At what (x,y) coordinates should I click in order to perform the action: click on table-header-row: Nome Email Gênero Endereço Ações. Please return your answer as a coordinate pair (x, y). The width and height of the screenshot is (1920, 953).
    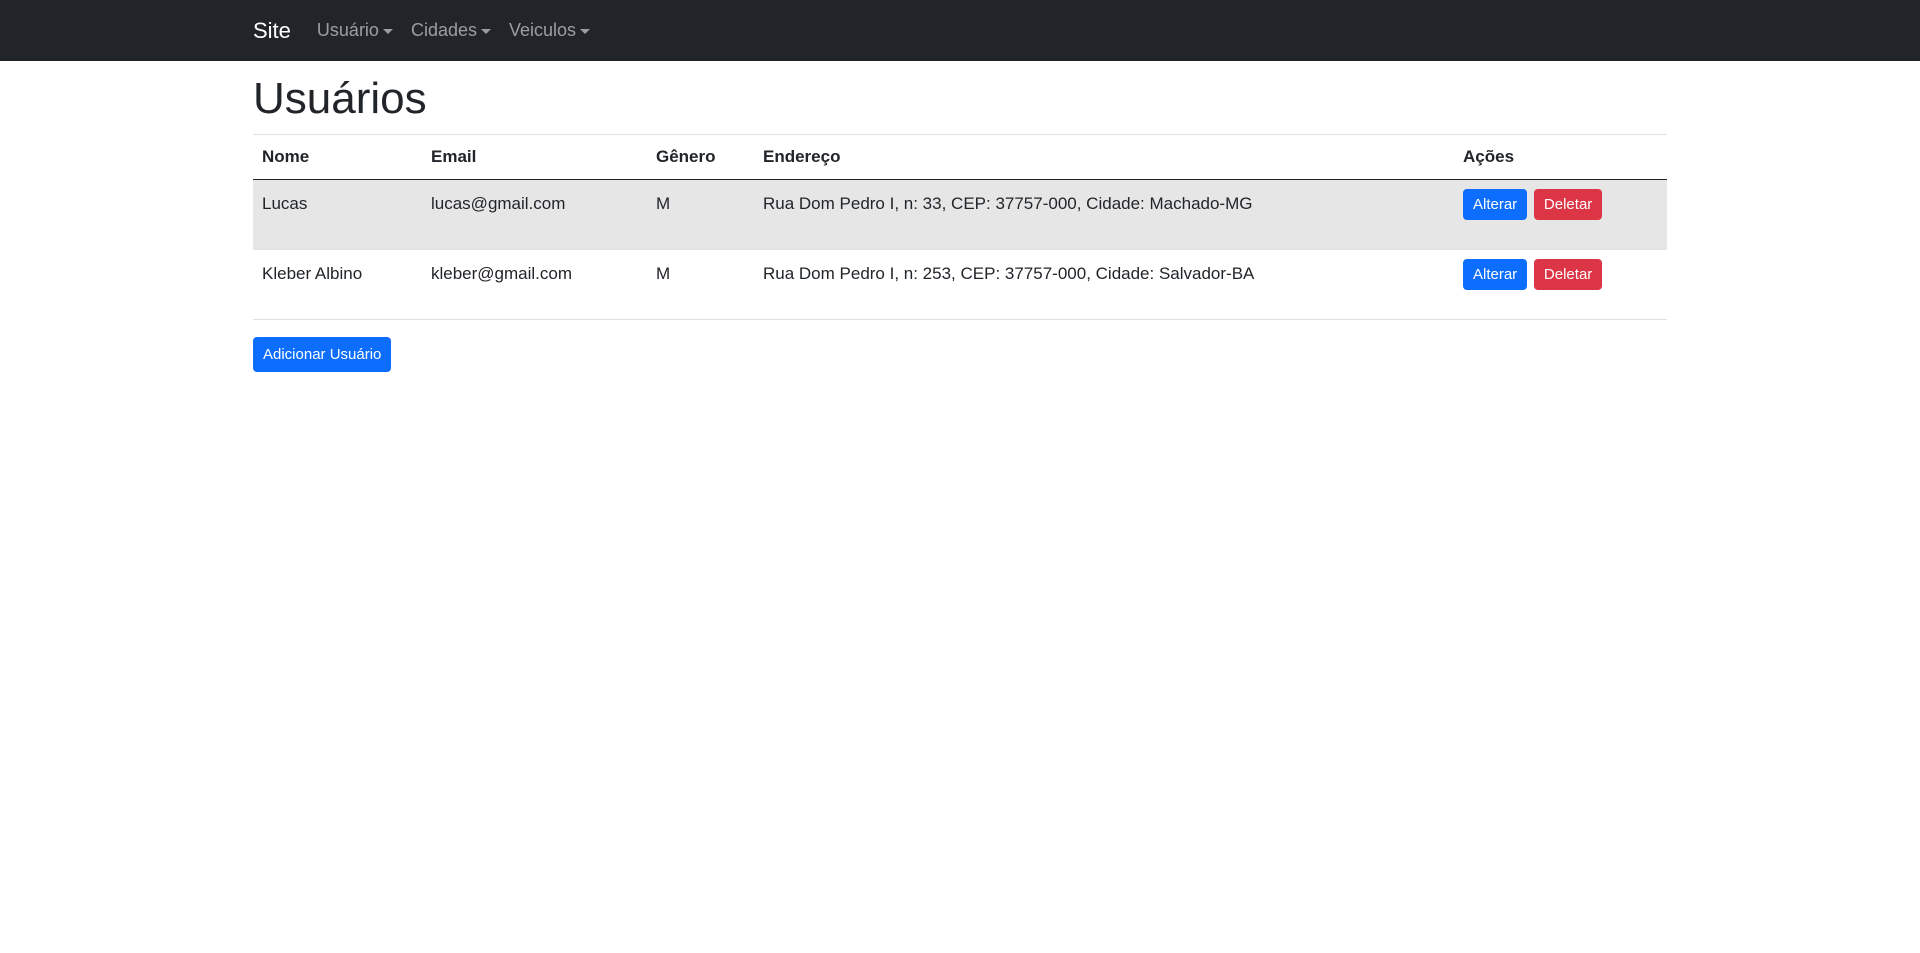
    Looking at the image, I should click on (960, 156).